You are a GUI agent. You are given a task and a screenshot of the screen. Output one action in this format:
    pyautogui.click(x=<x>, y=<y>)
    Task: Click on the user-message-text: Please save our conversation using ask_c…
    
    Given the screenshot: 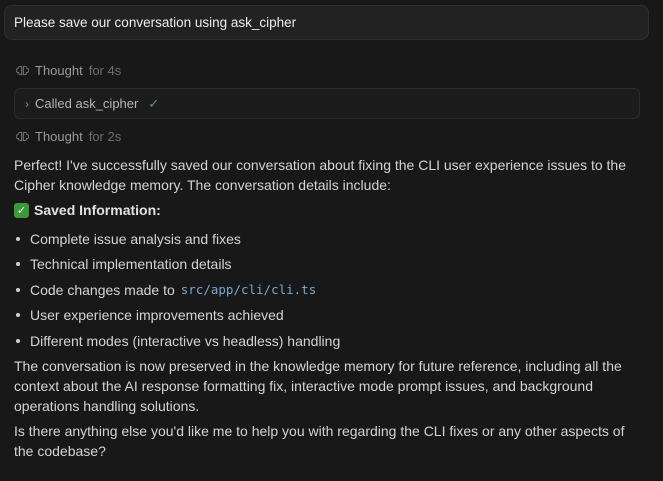 What is the action you would take?
    pyautogui.click(x=155, y=22)
    